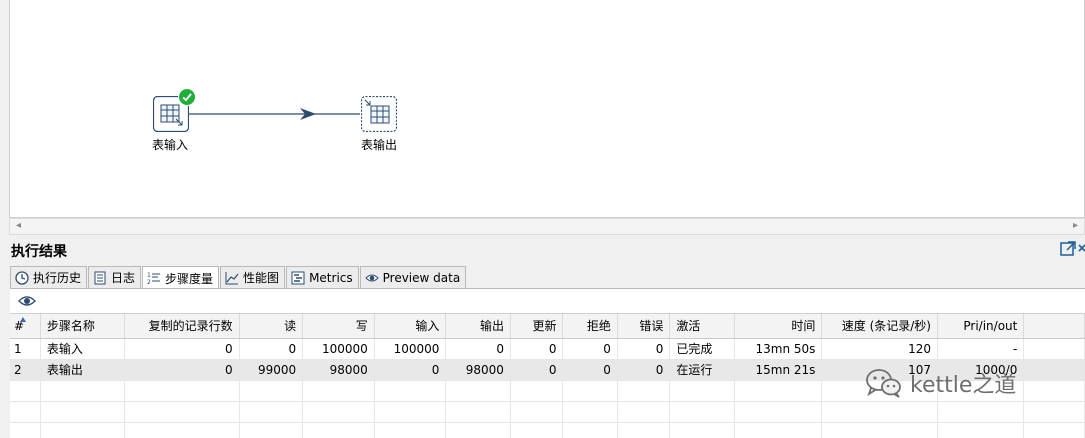 The height and width of the screenshot is (438, 1085). Describe the element at coordinates (421, 277) in the screenshot. I see `tab-label: Preview data` at that location.